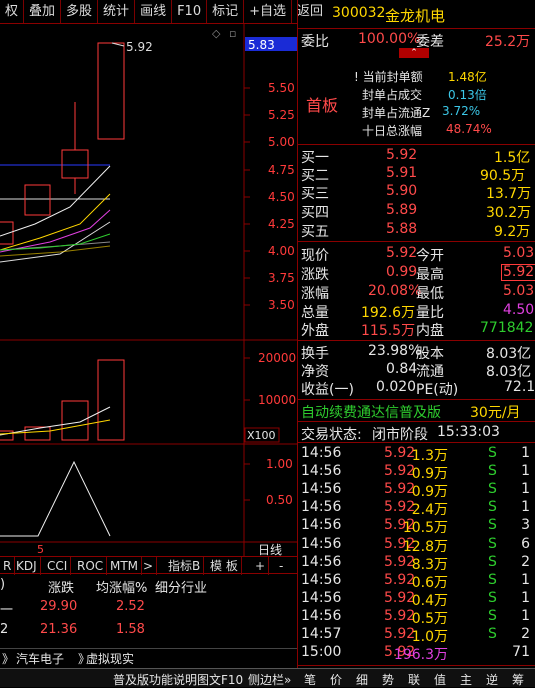 The image size is (535, 688). I want to click on indicator-tick: 0.50, so click(279, 500).